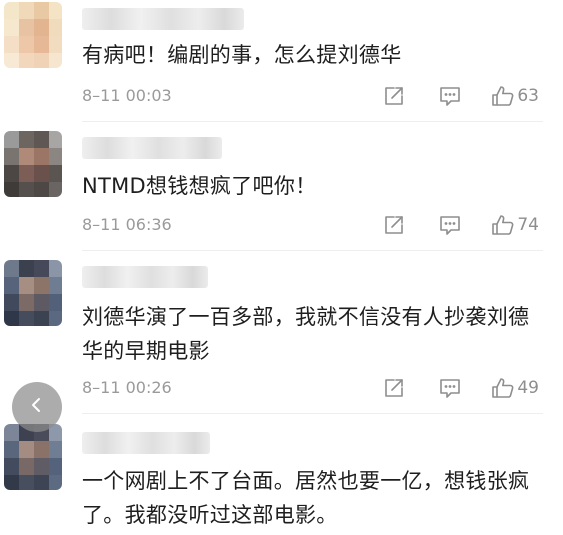 This screenshot has width=563, height=535. I want to click on comment-time: 8–11 00:03, so click(127, 95).